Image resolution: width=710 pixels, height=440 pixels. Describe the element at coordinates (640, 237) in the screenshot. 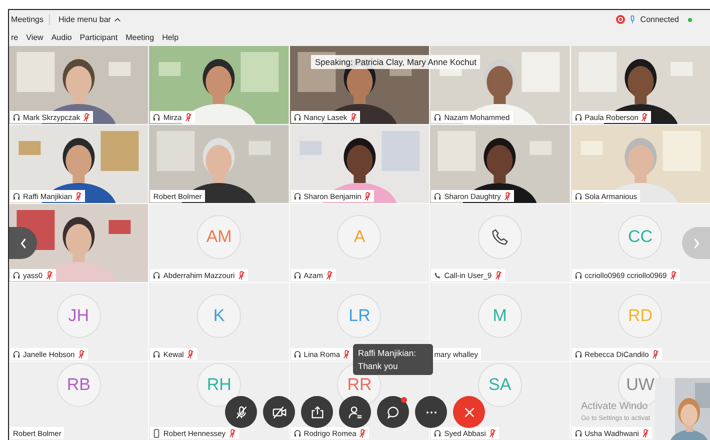

I see `avatar-initials: CC` at that location.